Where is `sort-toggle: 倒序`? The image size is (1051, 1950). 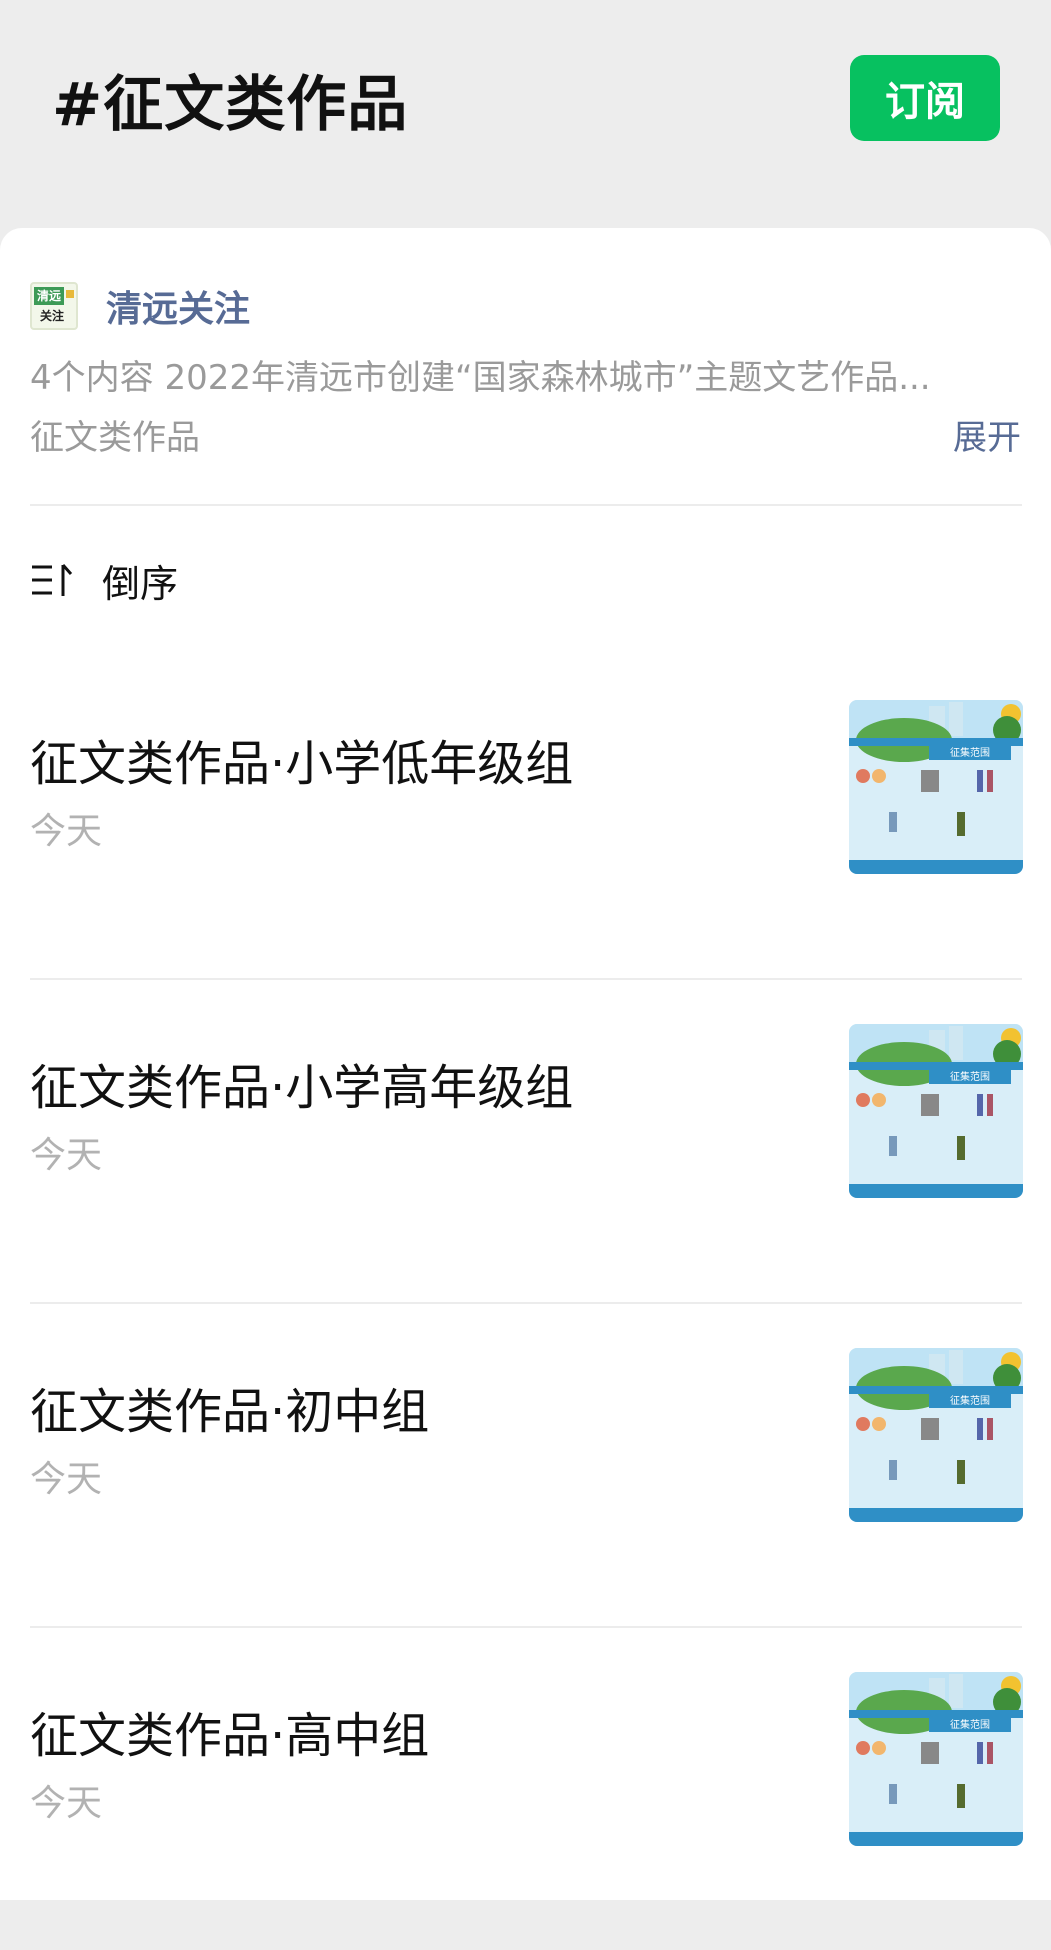
sort-toggle: 倒序 is located at coordinates (104, 580).